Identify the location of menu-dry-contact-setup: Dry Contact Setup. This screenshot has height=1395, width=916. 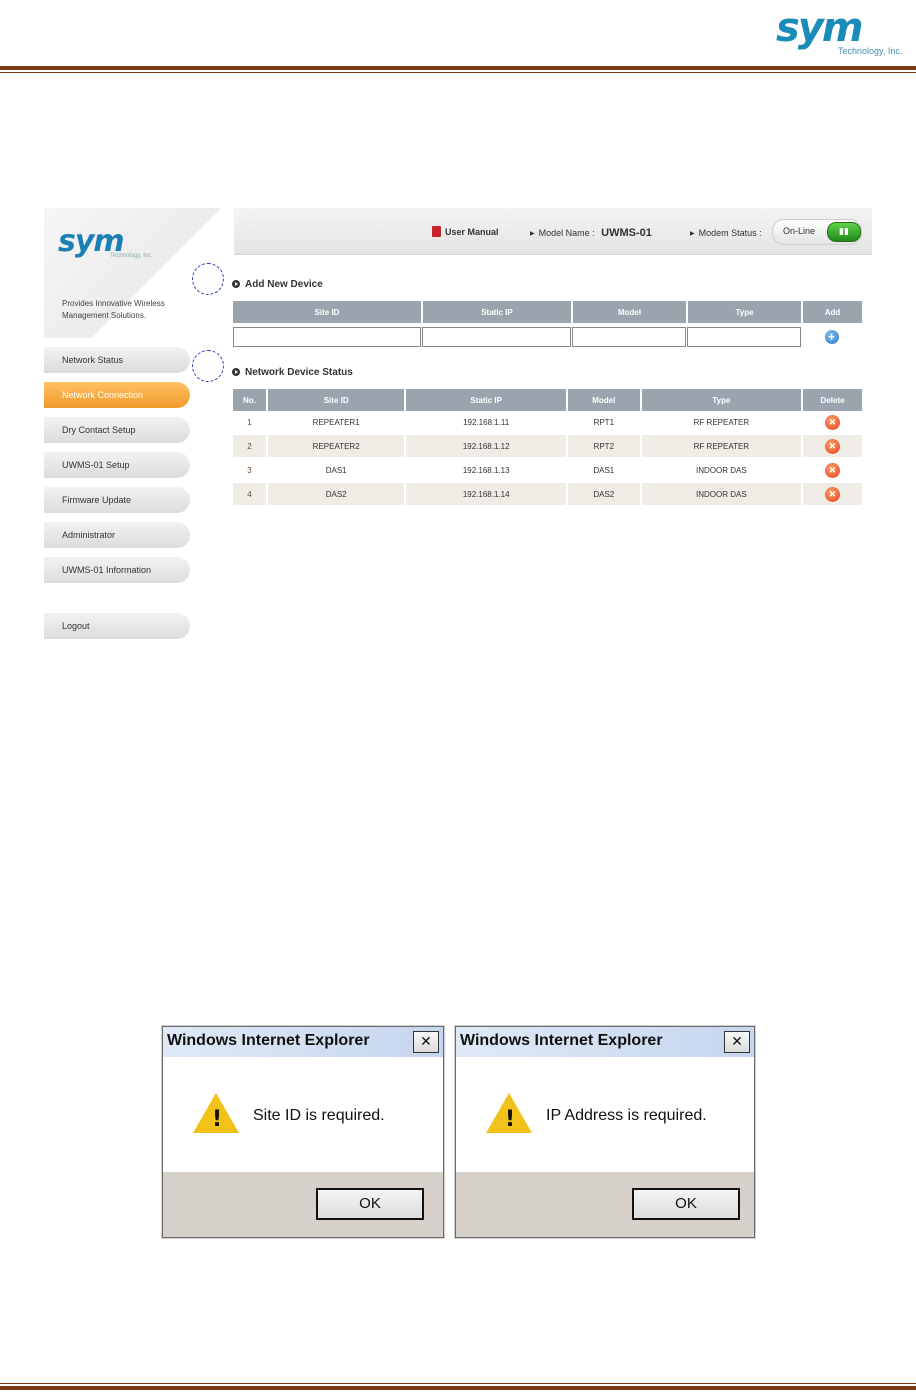
(117, 430).